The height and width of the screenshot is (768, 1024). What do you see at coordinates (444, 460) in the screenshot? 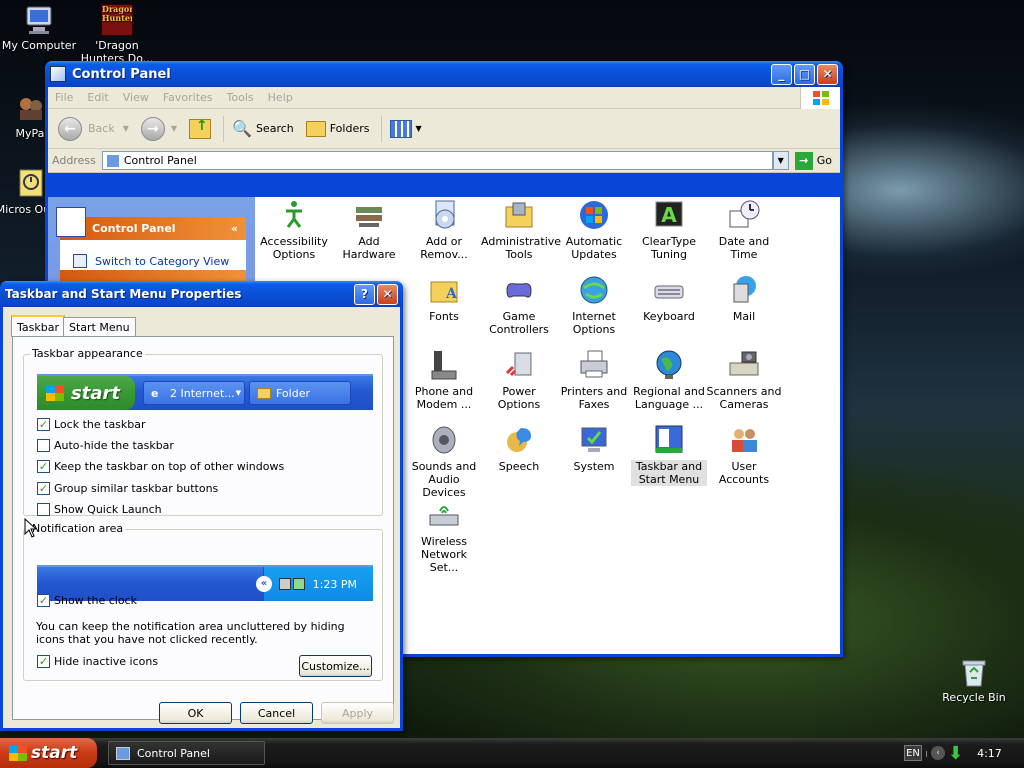
I see `cp-item-sounds-audio: Sounds and Audio Devices` at bounding box center [444, 460].